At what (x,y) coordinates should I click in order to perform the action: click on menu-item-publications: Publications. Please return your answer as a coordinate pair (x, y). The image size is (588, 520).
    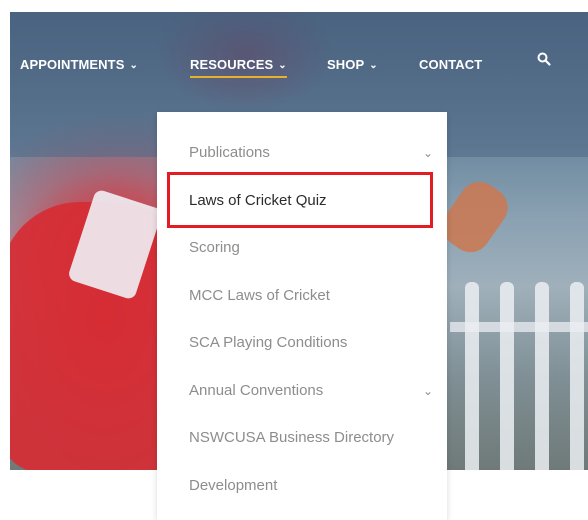
    Looking at the image, I should click on (229, 152).